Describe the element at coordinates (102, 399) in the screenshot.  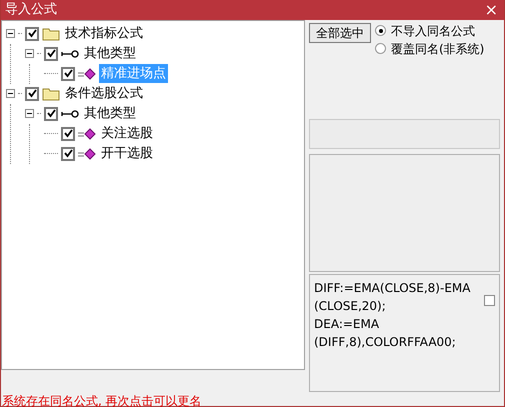
I see `status-message: 系统存在同名公式, 再次点击可以更名` at that location.